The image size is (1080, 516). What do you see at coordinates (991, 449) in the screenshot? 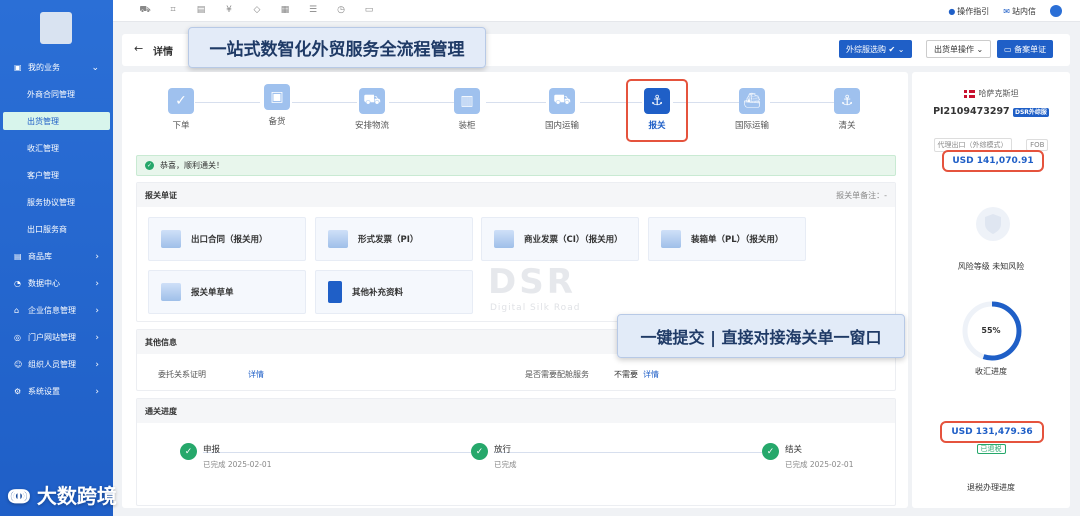
I see `refunded-status: 已退税` at bounding box center [991, 449].